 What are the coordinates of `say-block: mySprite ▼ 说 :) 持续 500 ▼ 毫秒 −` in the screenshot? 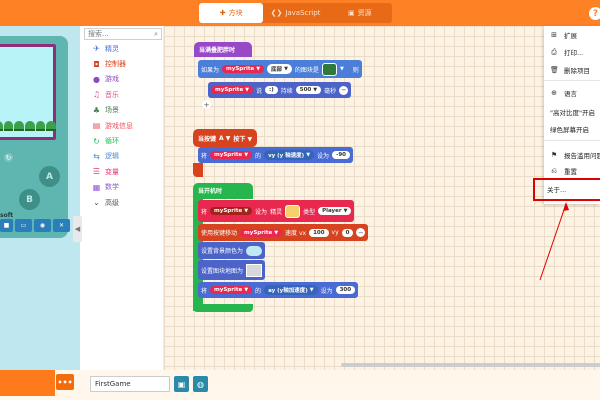 It's located at (280, 90).